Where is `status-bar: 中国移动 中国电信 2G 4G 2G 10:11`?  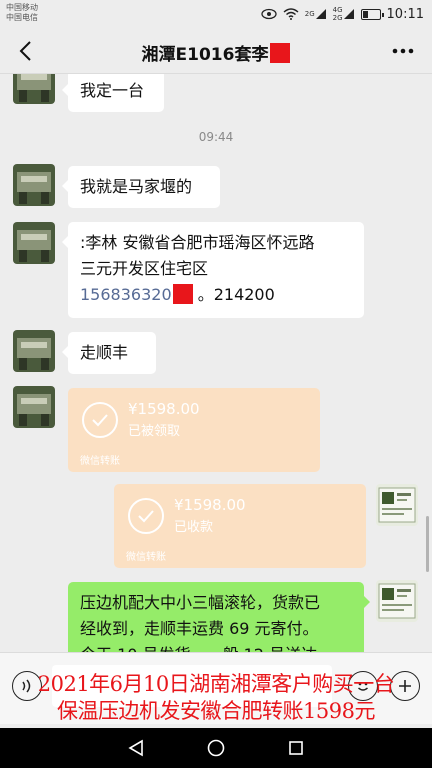
status-bar: 中国移动 中国电信 2G 4G 2G 10:11 is located at coordinates (216, 14).